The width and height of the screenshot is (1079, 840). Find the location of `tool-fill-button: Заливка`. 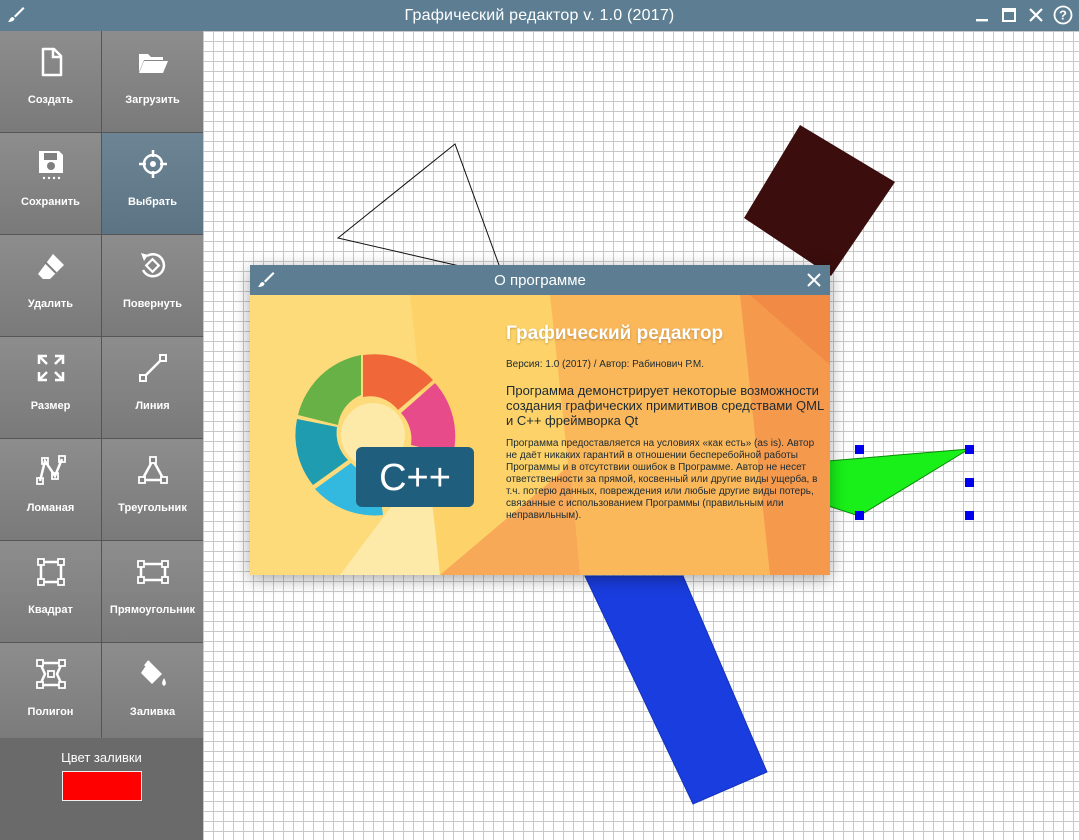

tool-fill-button: Заливка is located at coordinates (152, 693).